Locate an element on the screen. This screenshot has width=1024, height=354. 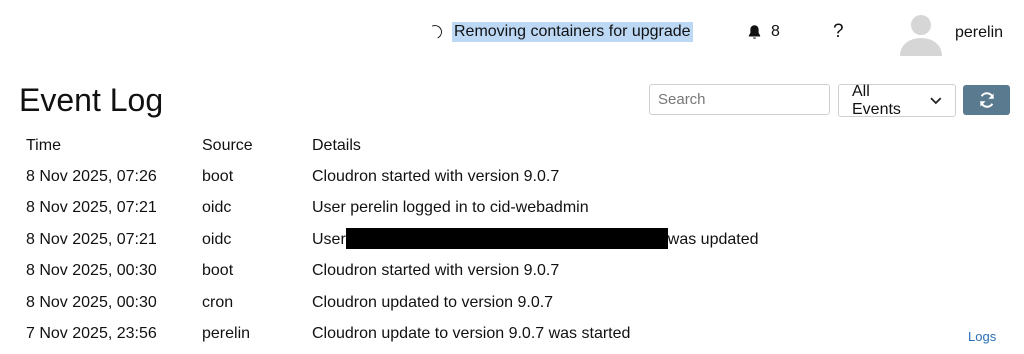
refresh-button is located at coordinates (986, 100).